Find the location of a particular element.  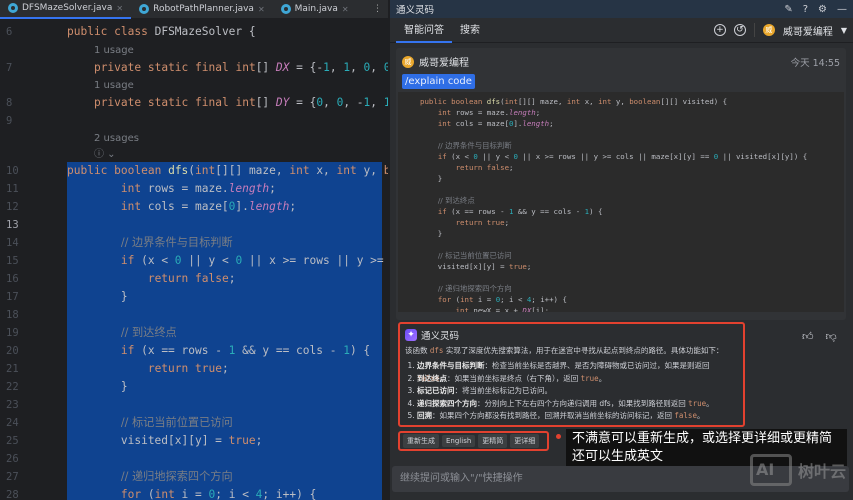

edit-icon: ✎ is located at coordinates (788, 9).